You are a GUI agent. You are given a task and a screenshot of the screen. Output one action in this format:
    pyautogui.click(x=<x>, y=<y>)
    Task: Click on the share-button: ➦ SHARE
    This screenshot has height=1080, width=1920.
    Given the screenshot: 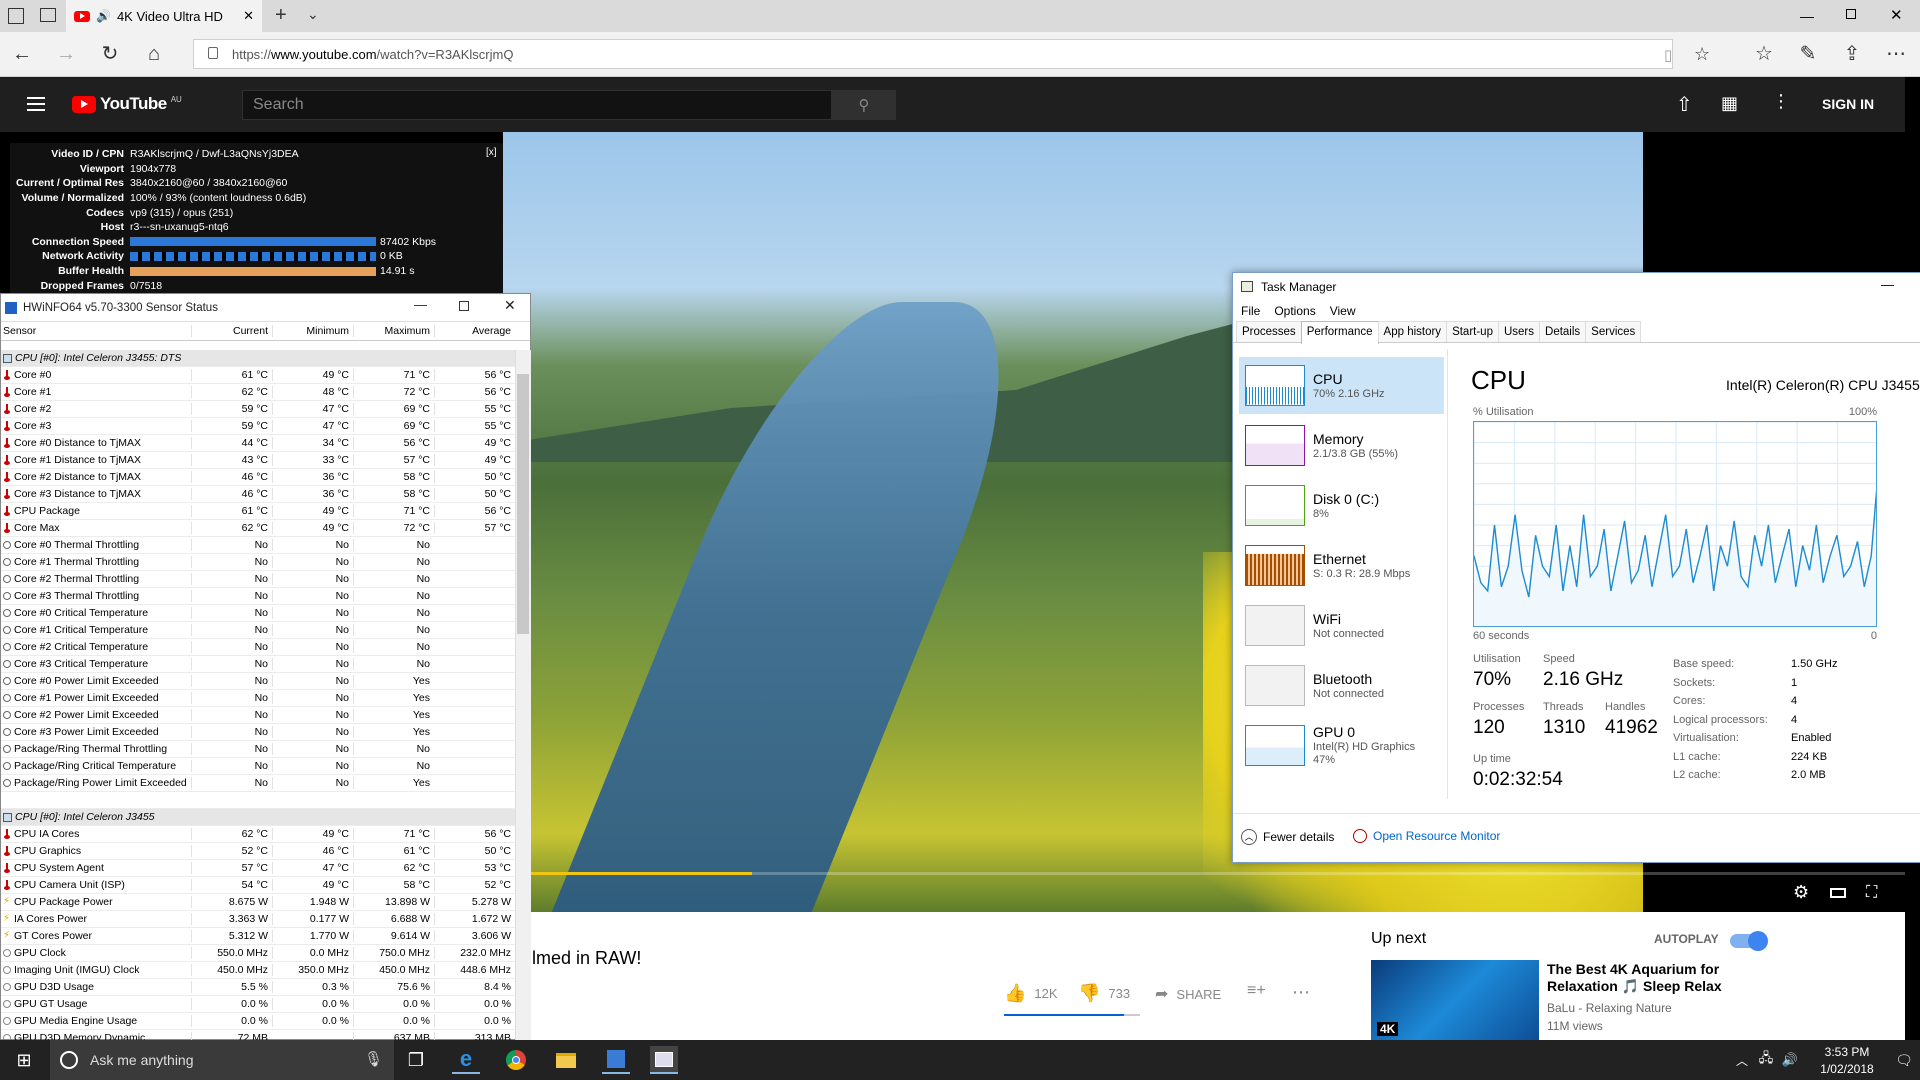 What is the action you would take?
    pyautogui.click(x=1188, y=994)
    